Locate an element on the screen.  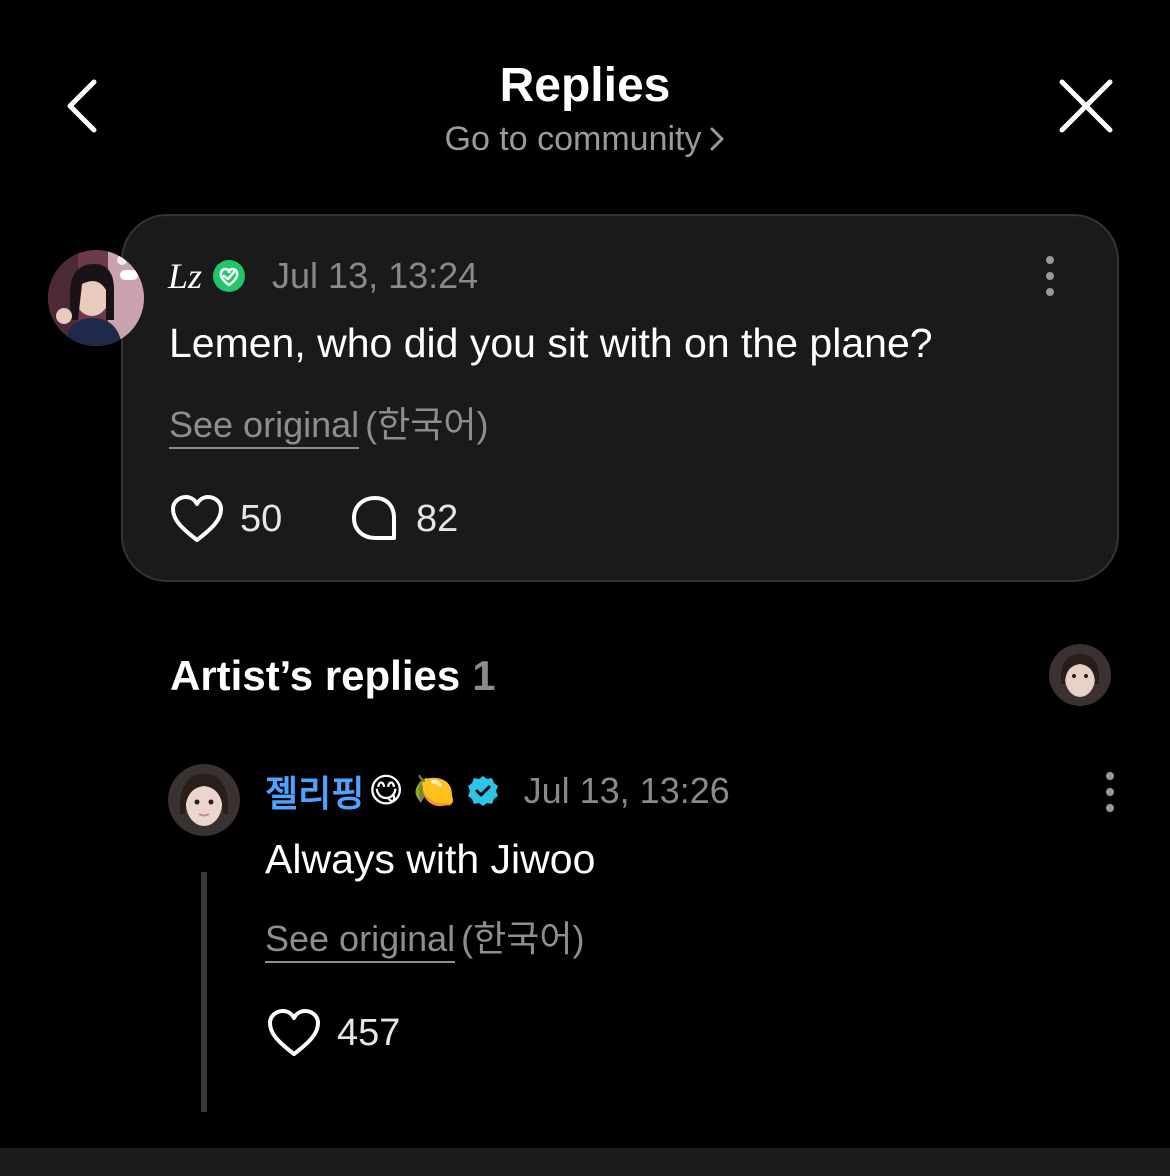
comment-more-button is located at coordinates (1050, 276).